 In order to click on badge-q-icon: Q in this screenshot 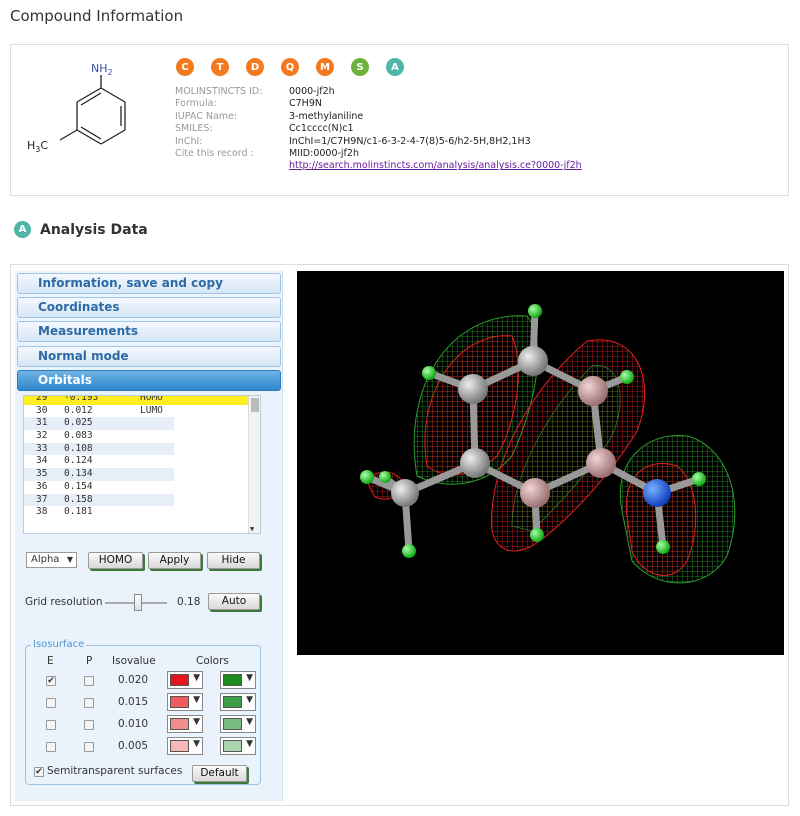, I will do `click(290, 67)`.